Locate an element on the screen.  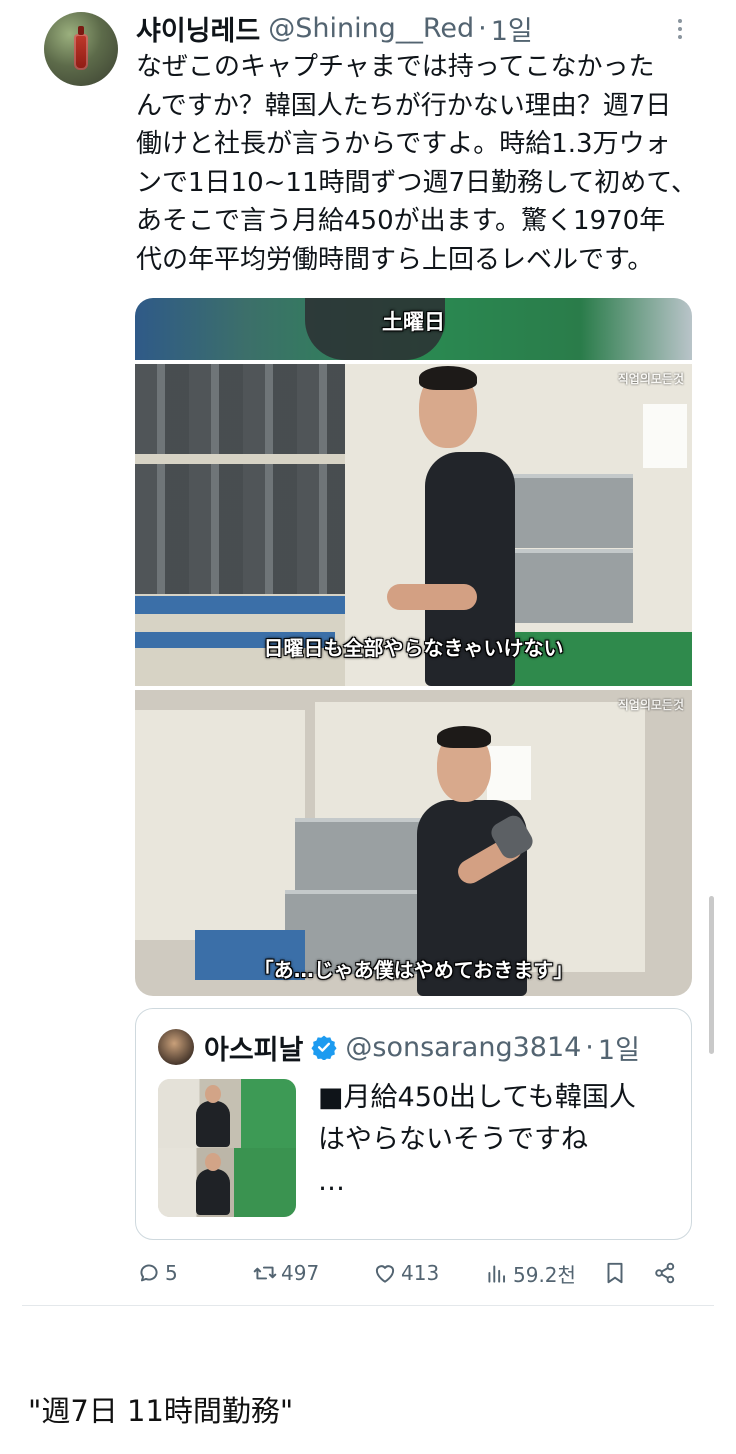
share-icon is located at coordinates (665, 1273).